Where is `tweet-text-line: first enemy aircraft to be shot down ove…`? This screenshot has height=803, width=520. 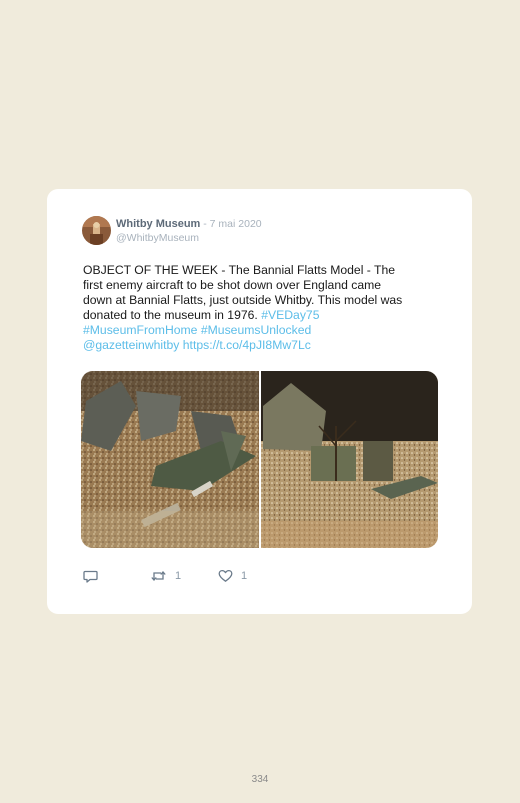
tweet-text-line: first enemy aircraft to be shot down ove… is located at coordinates (232, 285).